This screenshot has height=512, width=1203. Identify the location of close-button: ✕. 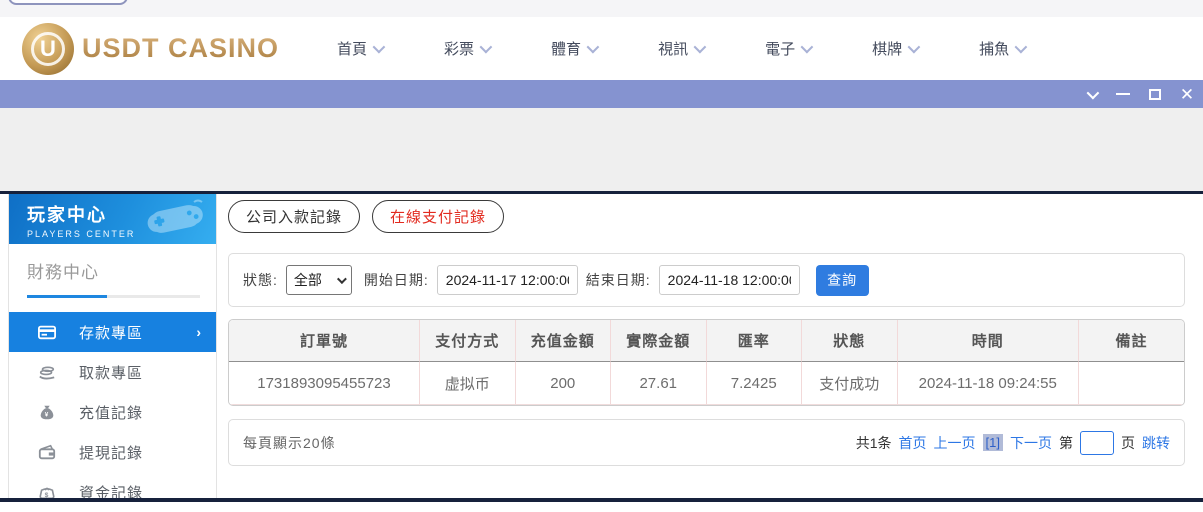
(1187, 94).